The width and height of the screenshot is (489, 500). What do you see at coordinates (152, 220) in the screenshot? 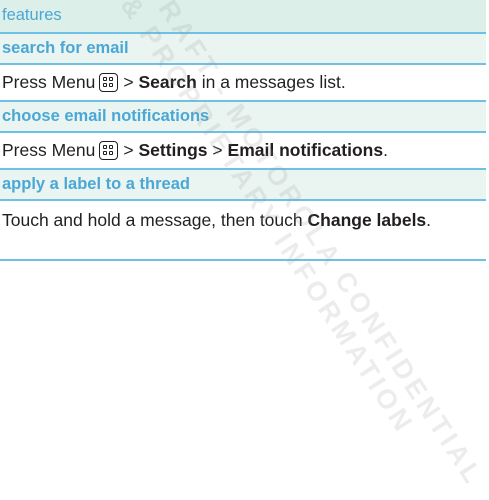
I see `desc-text: Touch and hold a message, then touch` at bounding box center [152, 220].